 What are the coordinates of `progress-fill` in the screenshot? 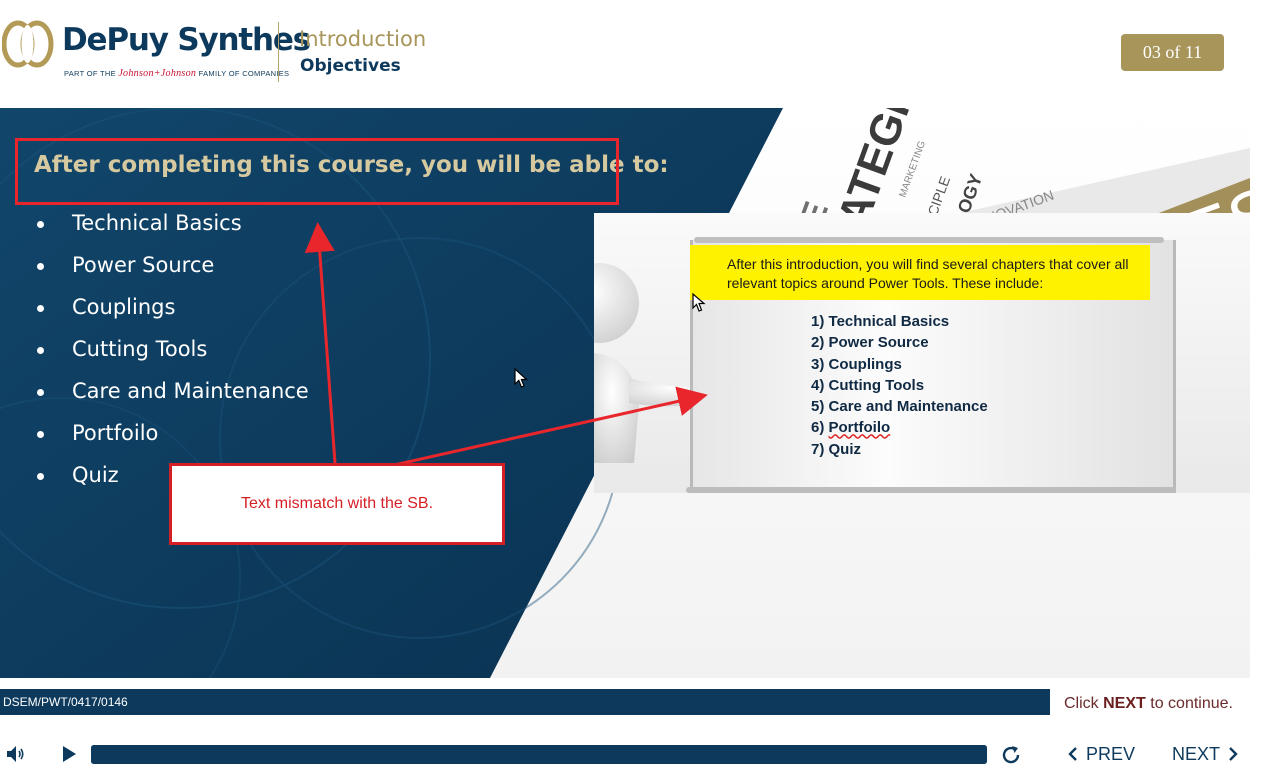 It's located at (539, 754).